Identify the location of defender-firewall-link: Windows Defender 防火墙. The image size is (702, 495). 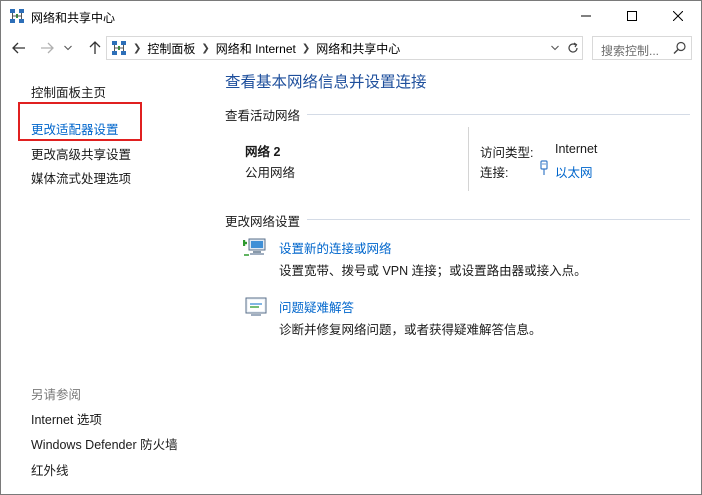
(104, 443).